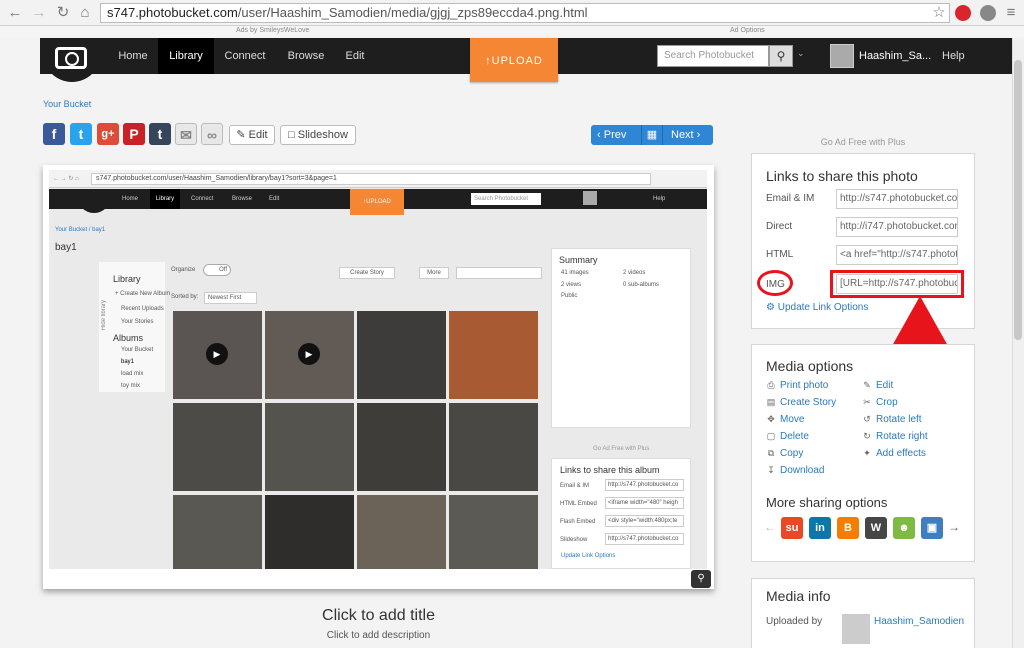  I want to click on menu-icon: ≡, so click(1011, 13).